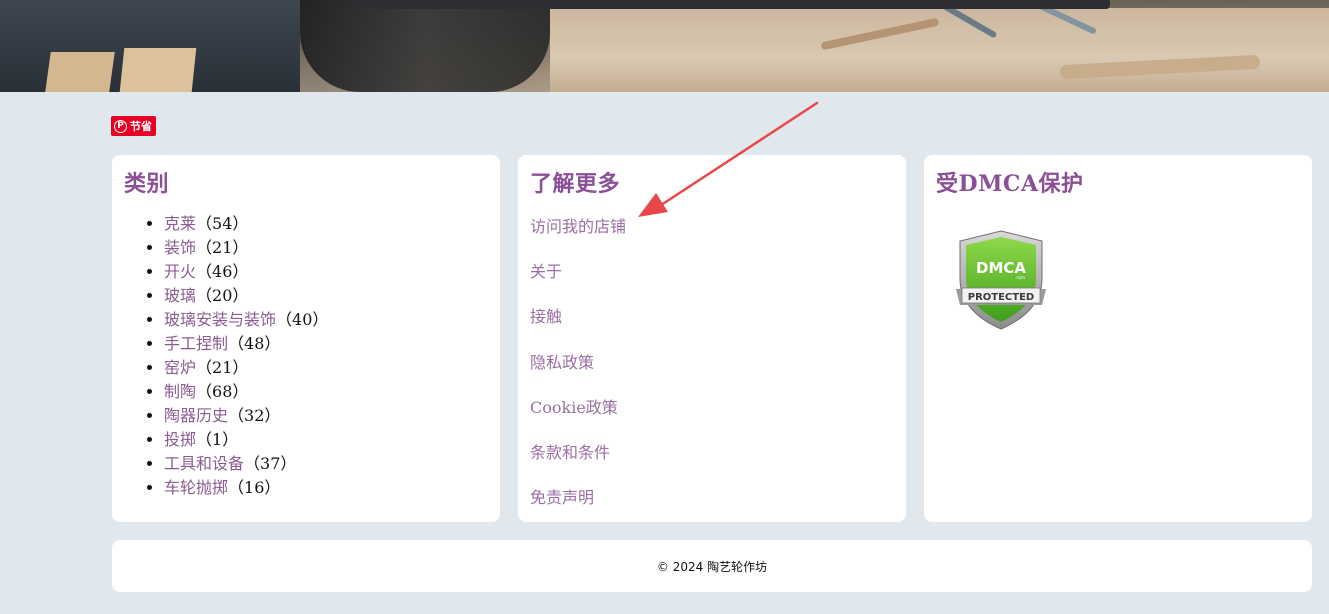 The image size is (1329, 614). I want to click on category-link: 陶器历史, so click(196, 415).